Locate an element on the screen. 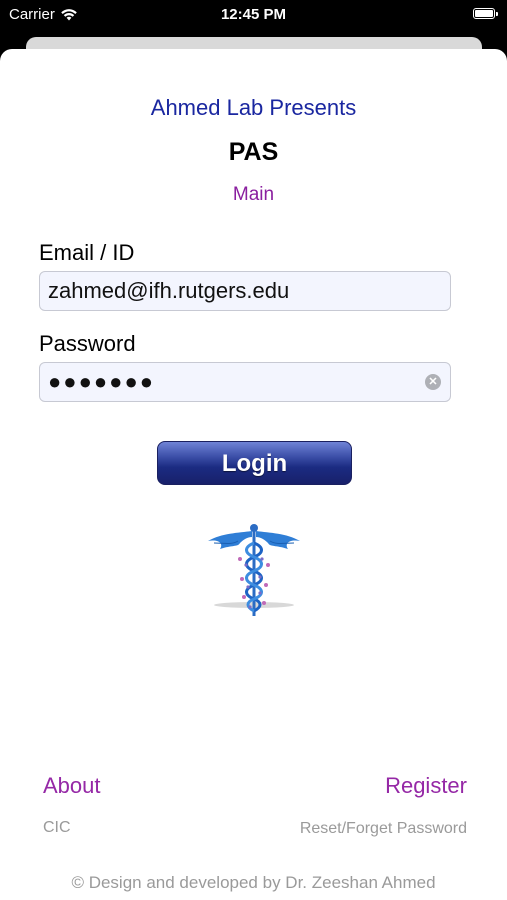 The image size is (507, 900). login-button: Login is located at coordinates (254, 463).